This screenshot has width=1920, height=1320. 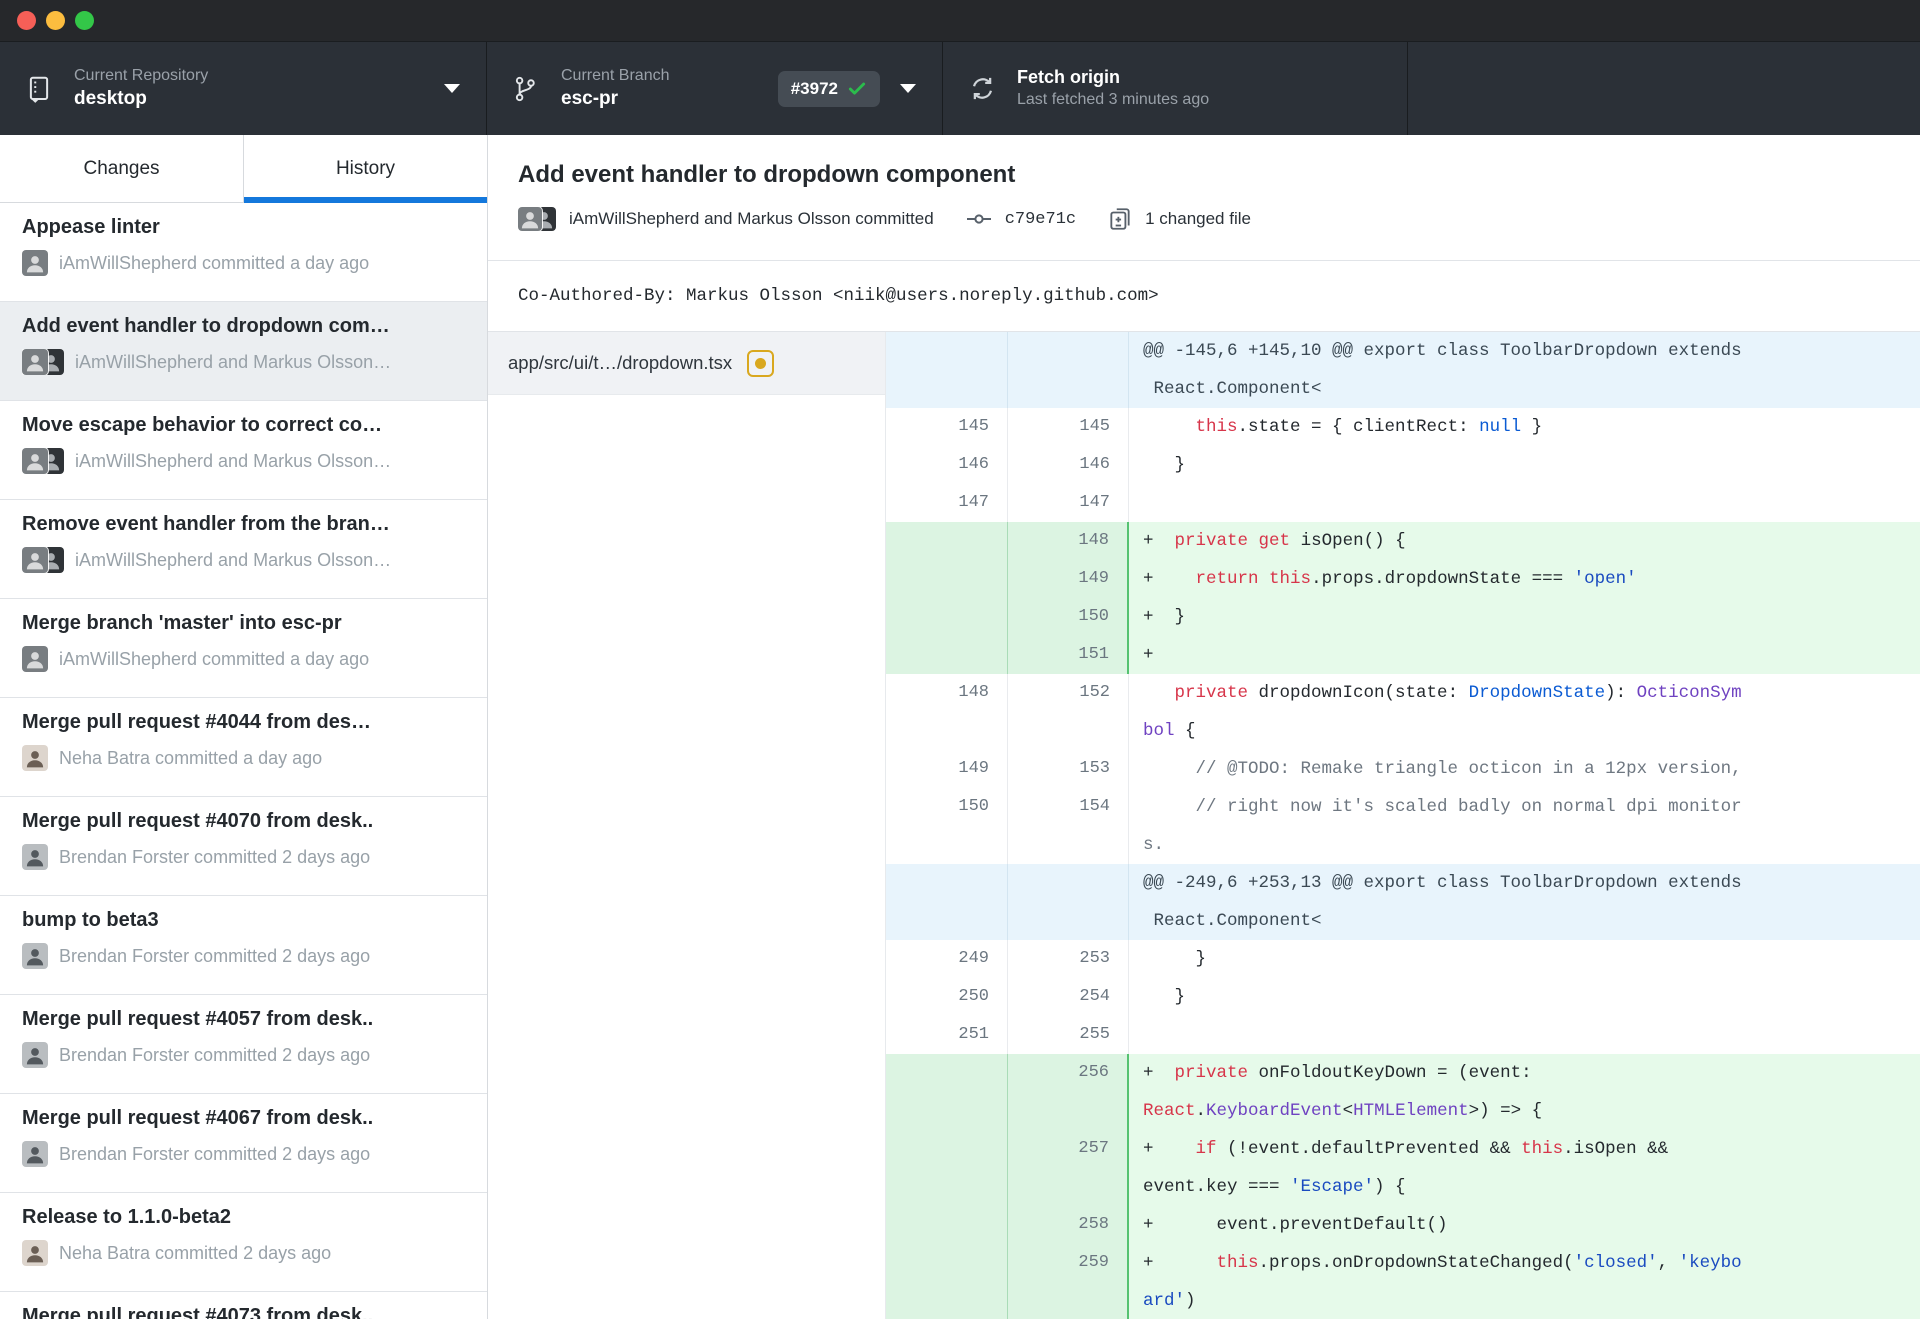 I want to click on repo-label: Current Repository, so click(x=141, y=75).